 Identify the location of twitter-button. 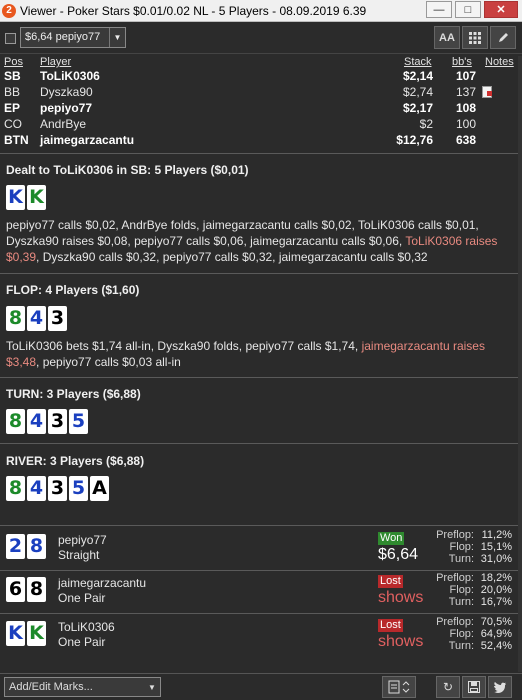
(500, 687).